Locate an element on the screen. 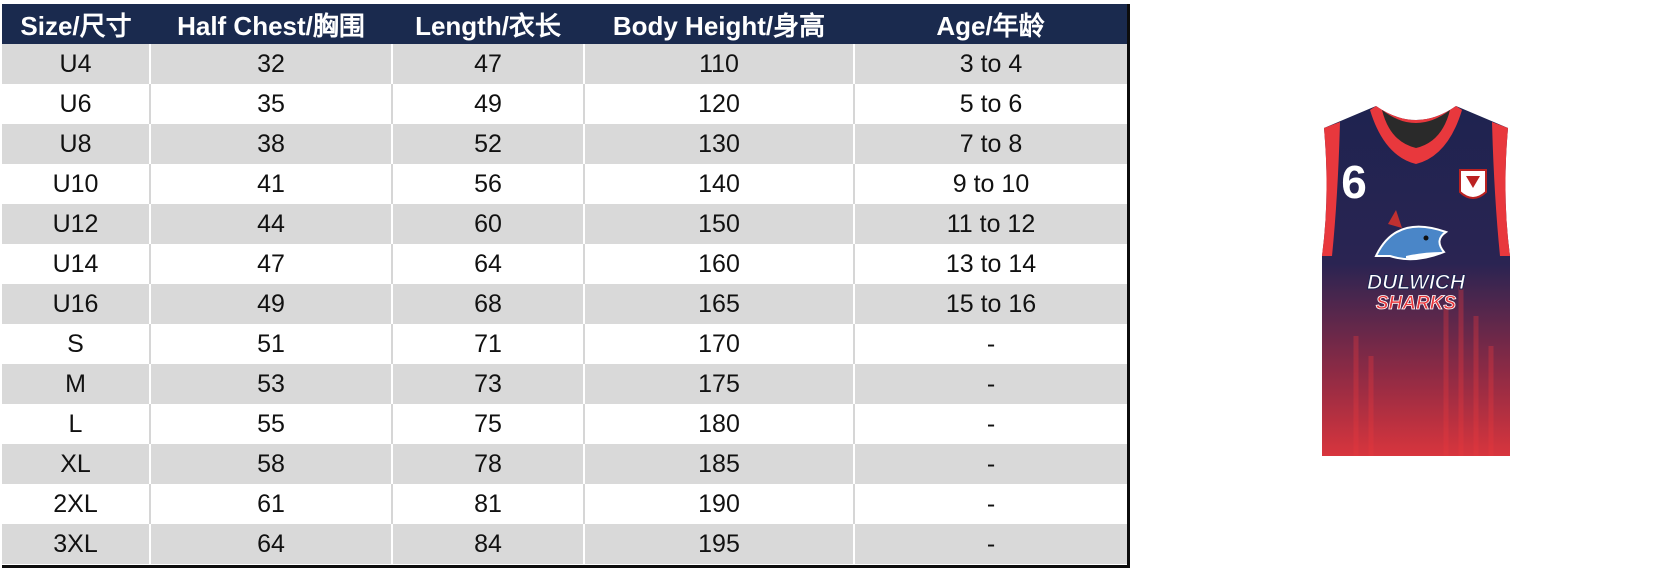  cell-length: 78 is located at coordinates (488, 464).